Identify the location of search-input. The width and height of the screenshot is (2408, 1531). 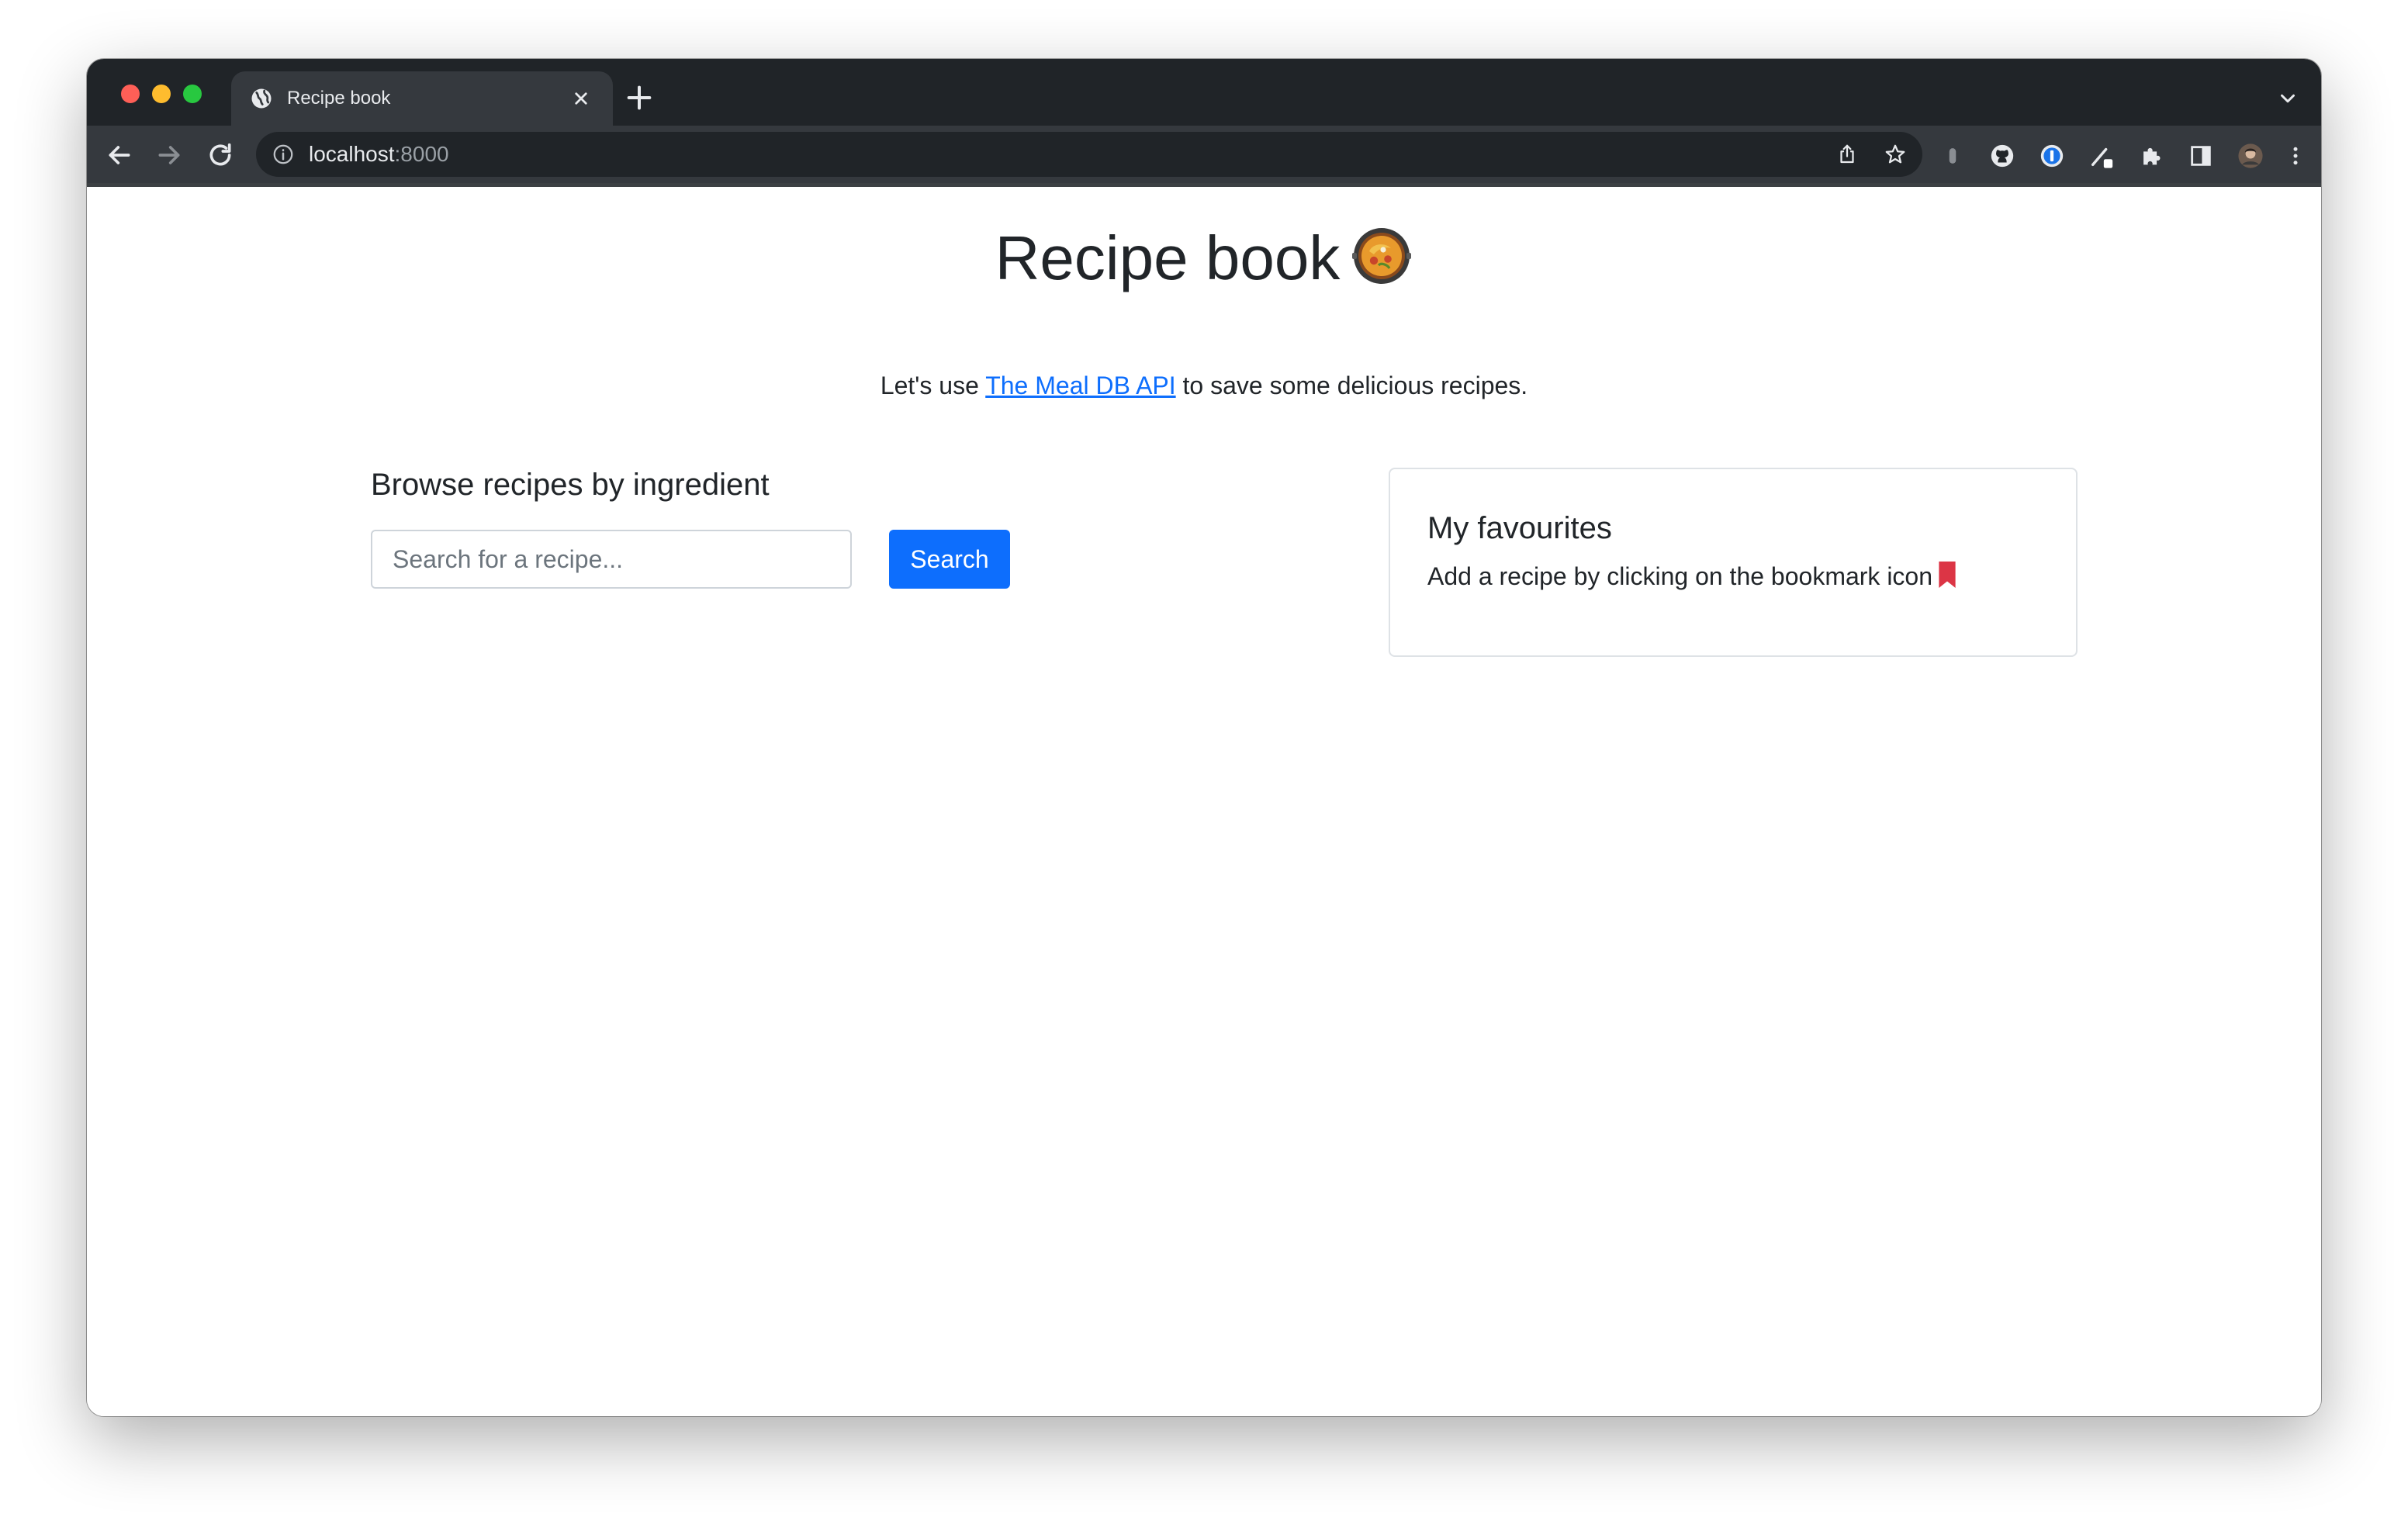
(612, 559).